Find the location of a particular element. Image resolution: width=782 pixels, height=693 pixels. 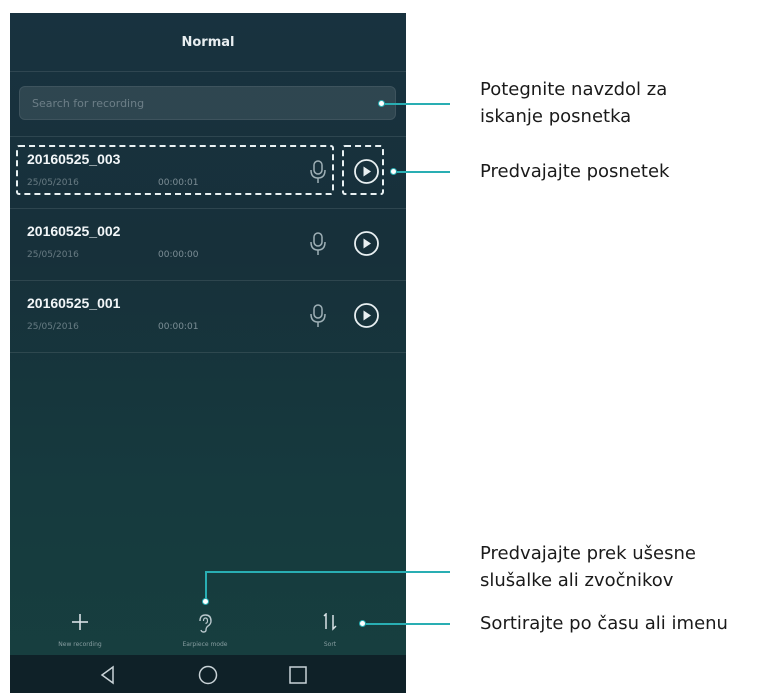

page-title-text: Normal is located at coordinates (208, 42).